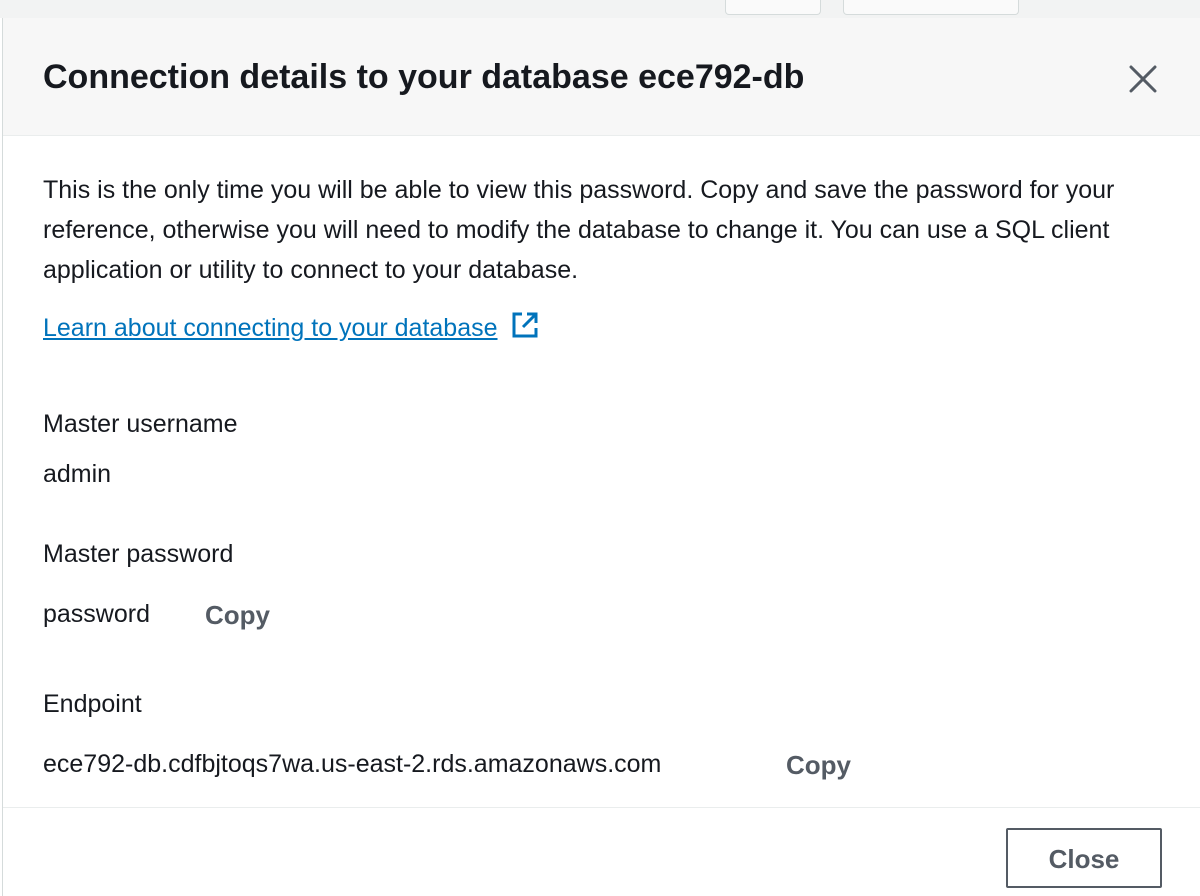 The height and width of the screenshot is (896, 1200). What do you see at coordinates (1143, 79) in the screenshot?
I see `close-icon` at bounding box center [1143, 79].